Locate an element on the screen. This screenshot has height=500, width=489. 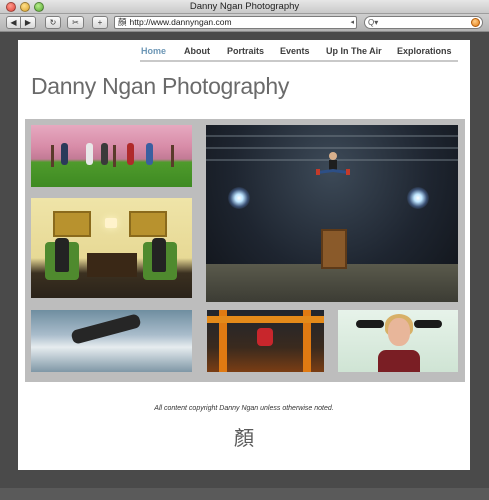
nav-home: Home is located at coordinates (153, 51).